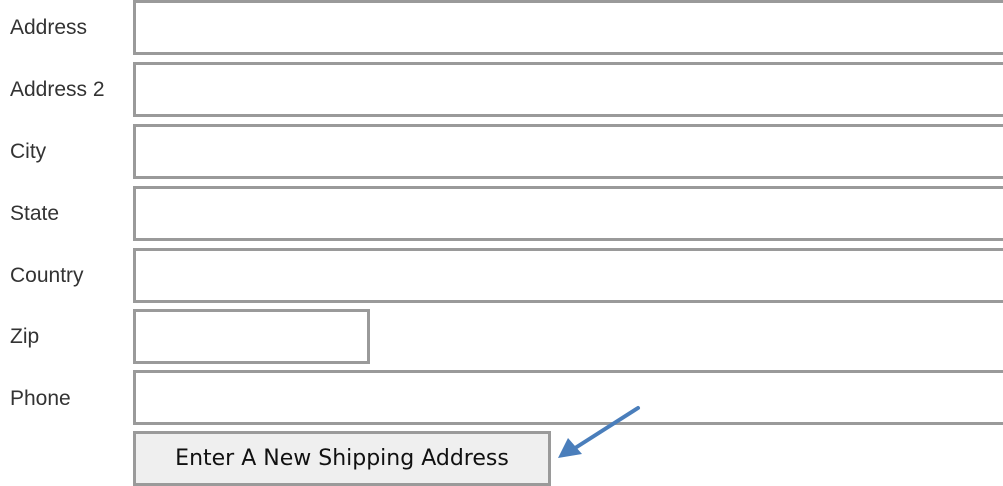  Describe the element at coordinates (40, 398) in the screenshot. I see `phone-label: Phone` at that location.